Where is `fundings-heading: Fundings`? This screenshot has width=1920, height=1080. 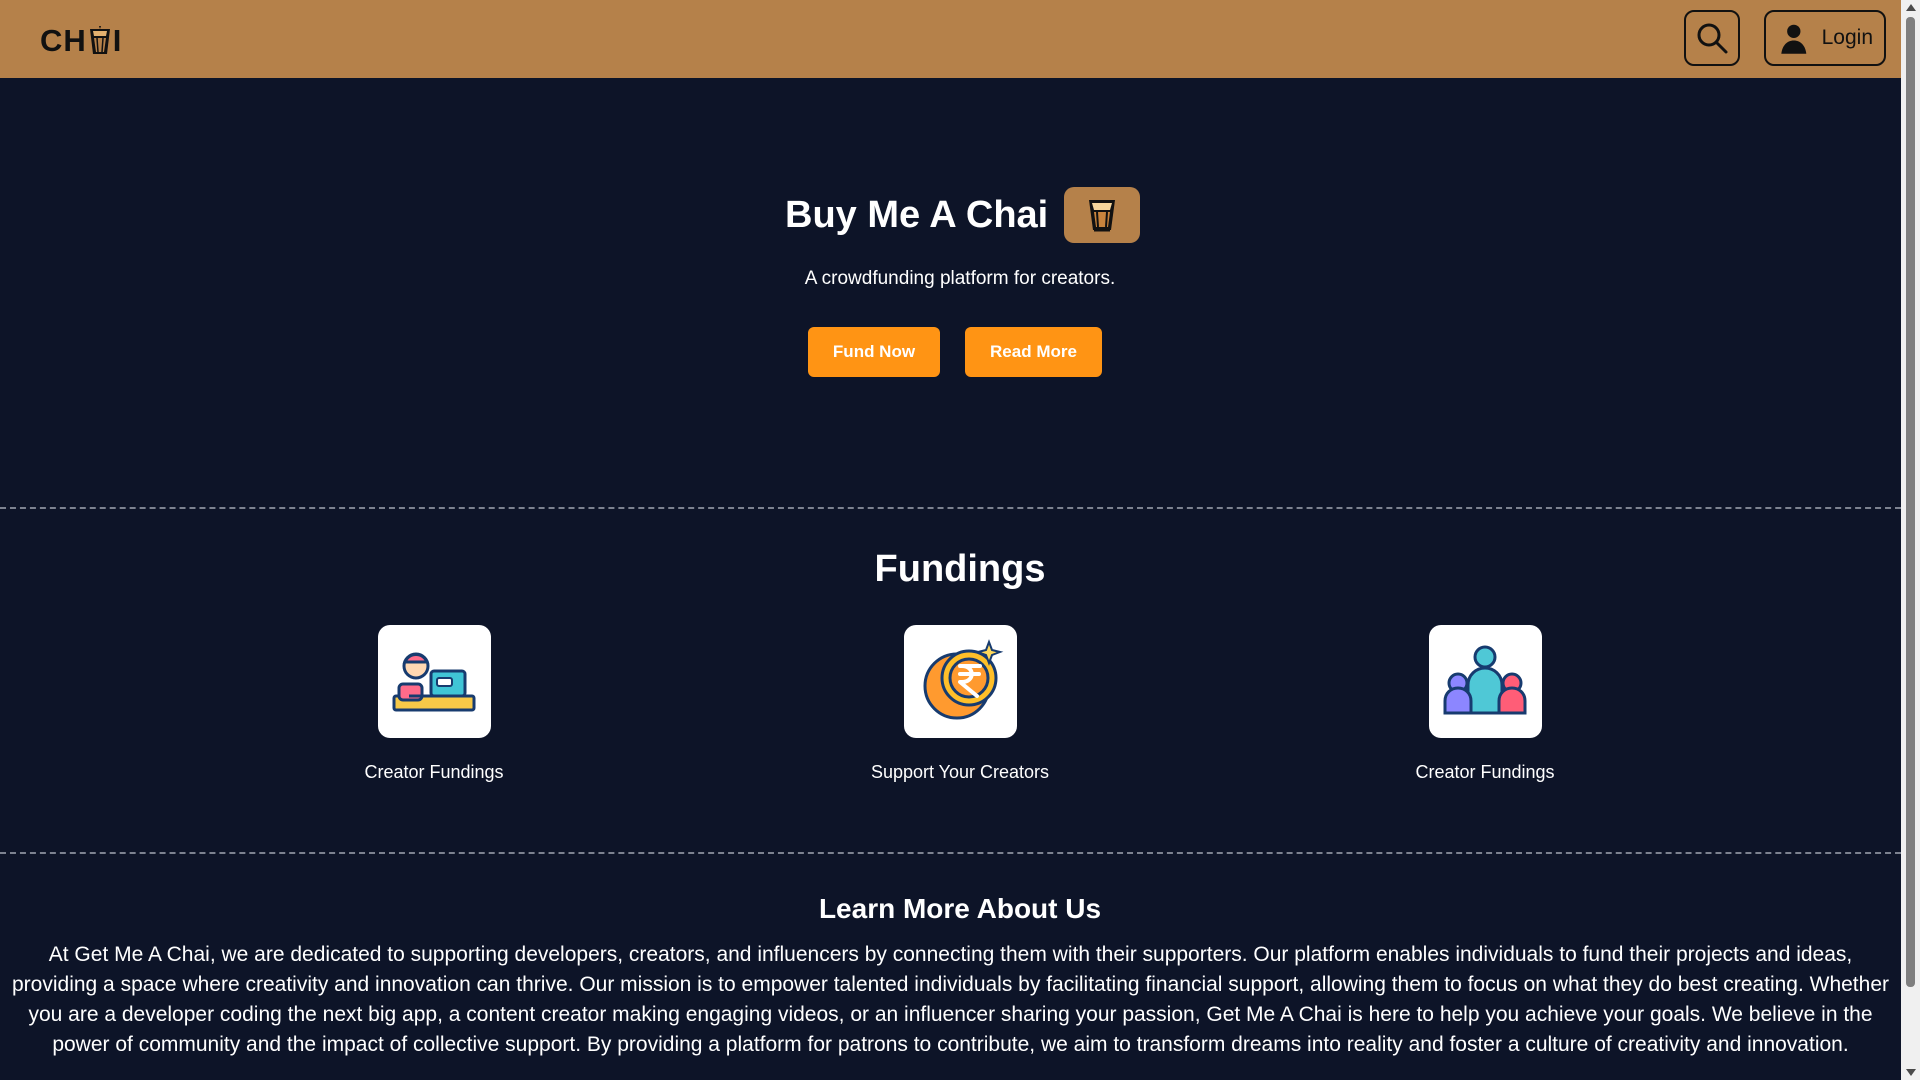 fundings-heading: Fundings is located at coordinates (960, 569).